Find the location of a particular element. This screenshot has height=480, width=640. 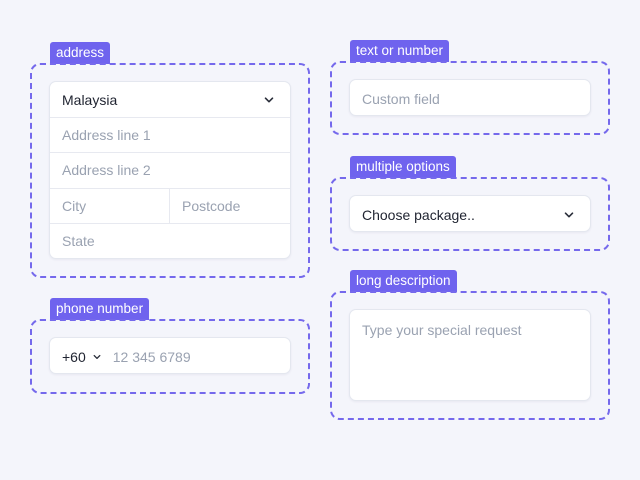

country-value: Malaysia is located at coordinates (90, 99).